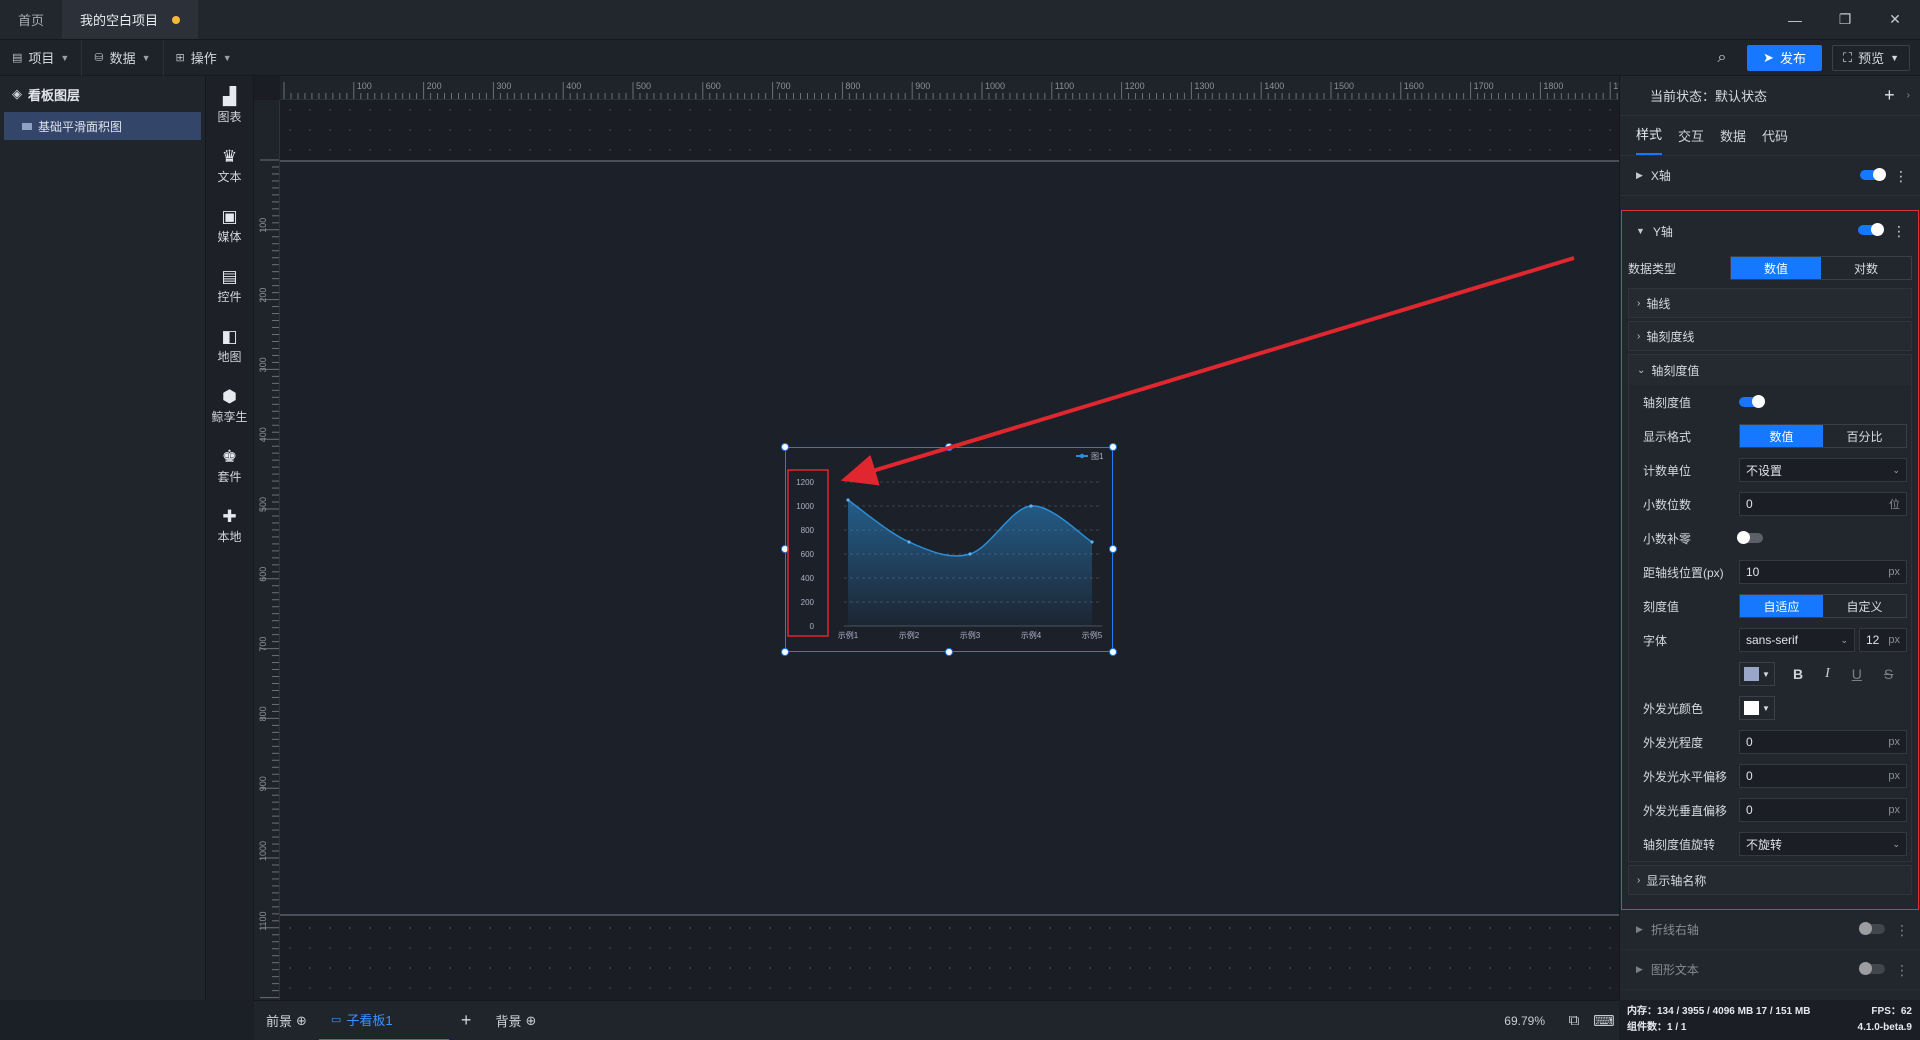  Describe the element at coordinates (1722, 58) in the screenshot. I see `search-icon: ⌕` at that location.